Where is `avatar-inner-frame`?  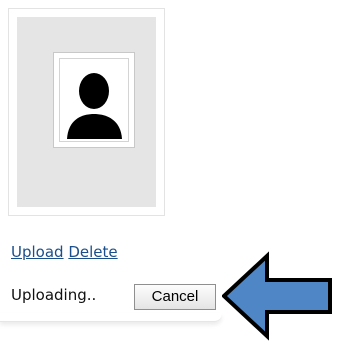 avatar-inner-frame is located at coordinates (94, 100).